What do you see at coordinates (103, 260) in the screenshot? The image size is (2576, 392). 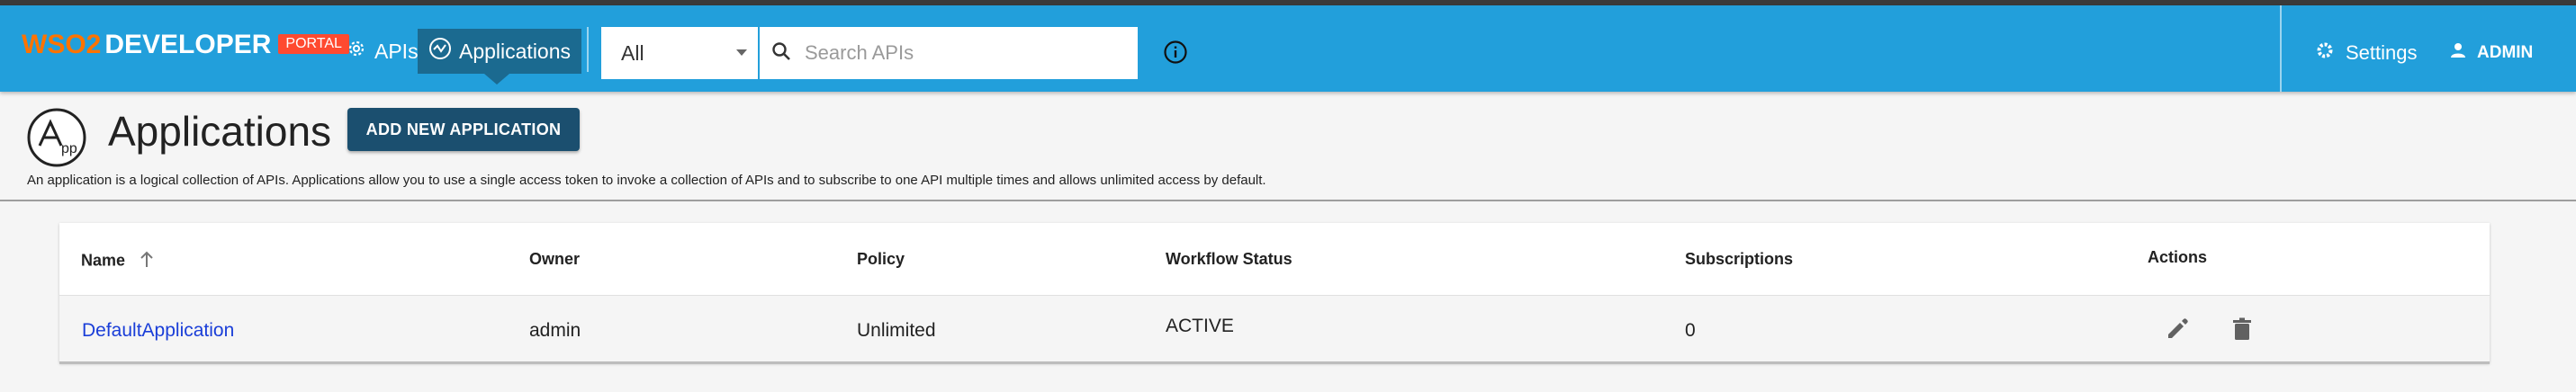 I see `column-header-name-label: Name` at bounding box center [103, 260].